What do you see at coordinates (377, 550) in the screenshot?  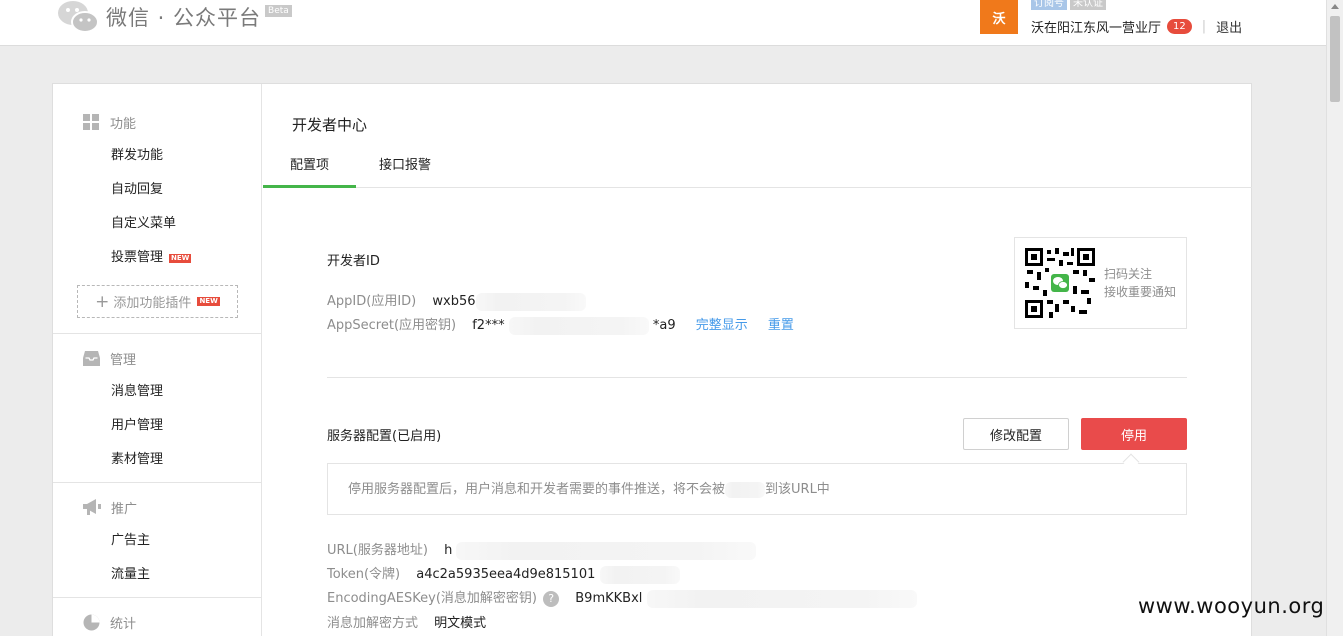 I see `url-label: URL(服务器地址)` at bounding box center [377, 550].